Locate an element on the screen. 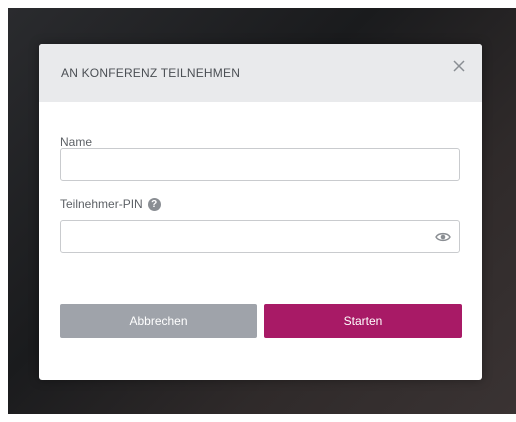 The height and width of the screenshot is (422, 516). pin-label-row: Teilnehmer-PIN ? is located at coordinates (110, 204).